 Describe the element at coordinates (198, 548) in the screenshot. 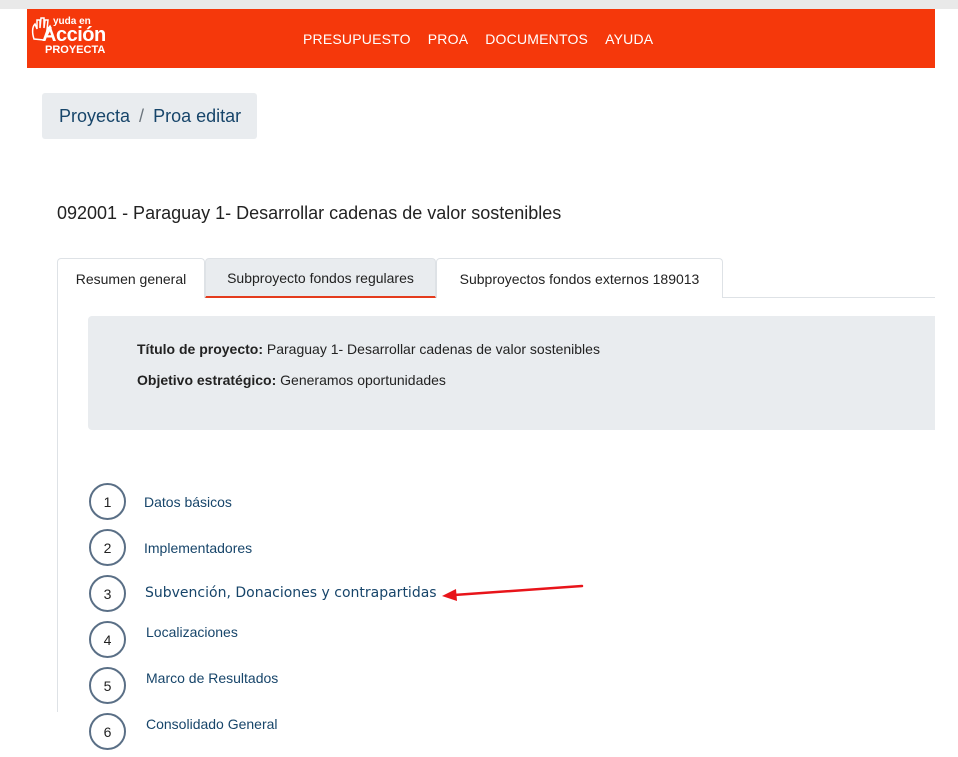

I see `step-link-implementadores: Implementadores` at that location.